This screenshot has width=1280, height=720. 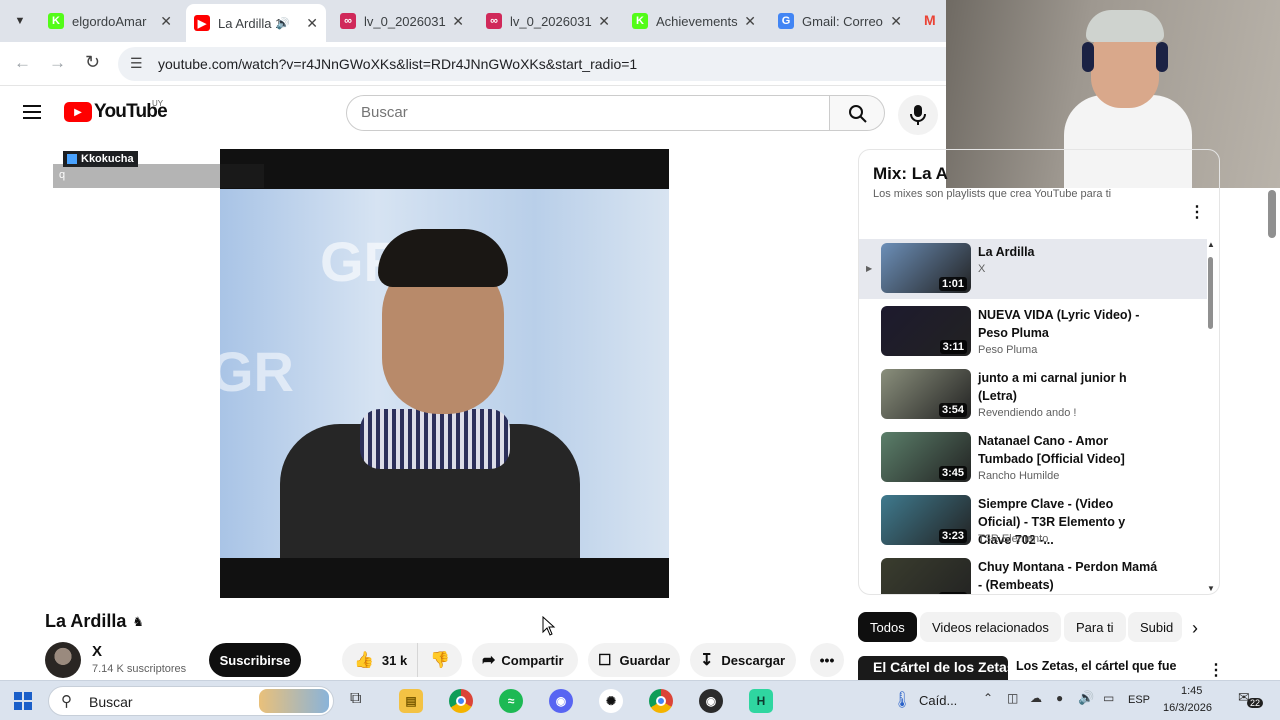 I want to click on browser-tab: ▶ La Ardilla 1 🔊 ✕, so click(x=256, y=23).